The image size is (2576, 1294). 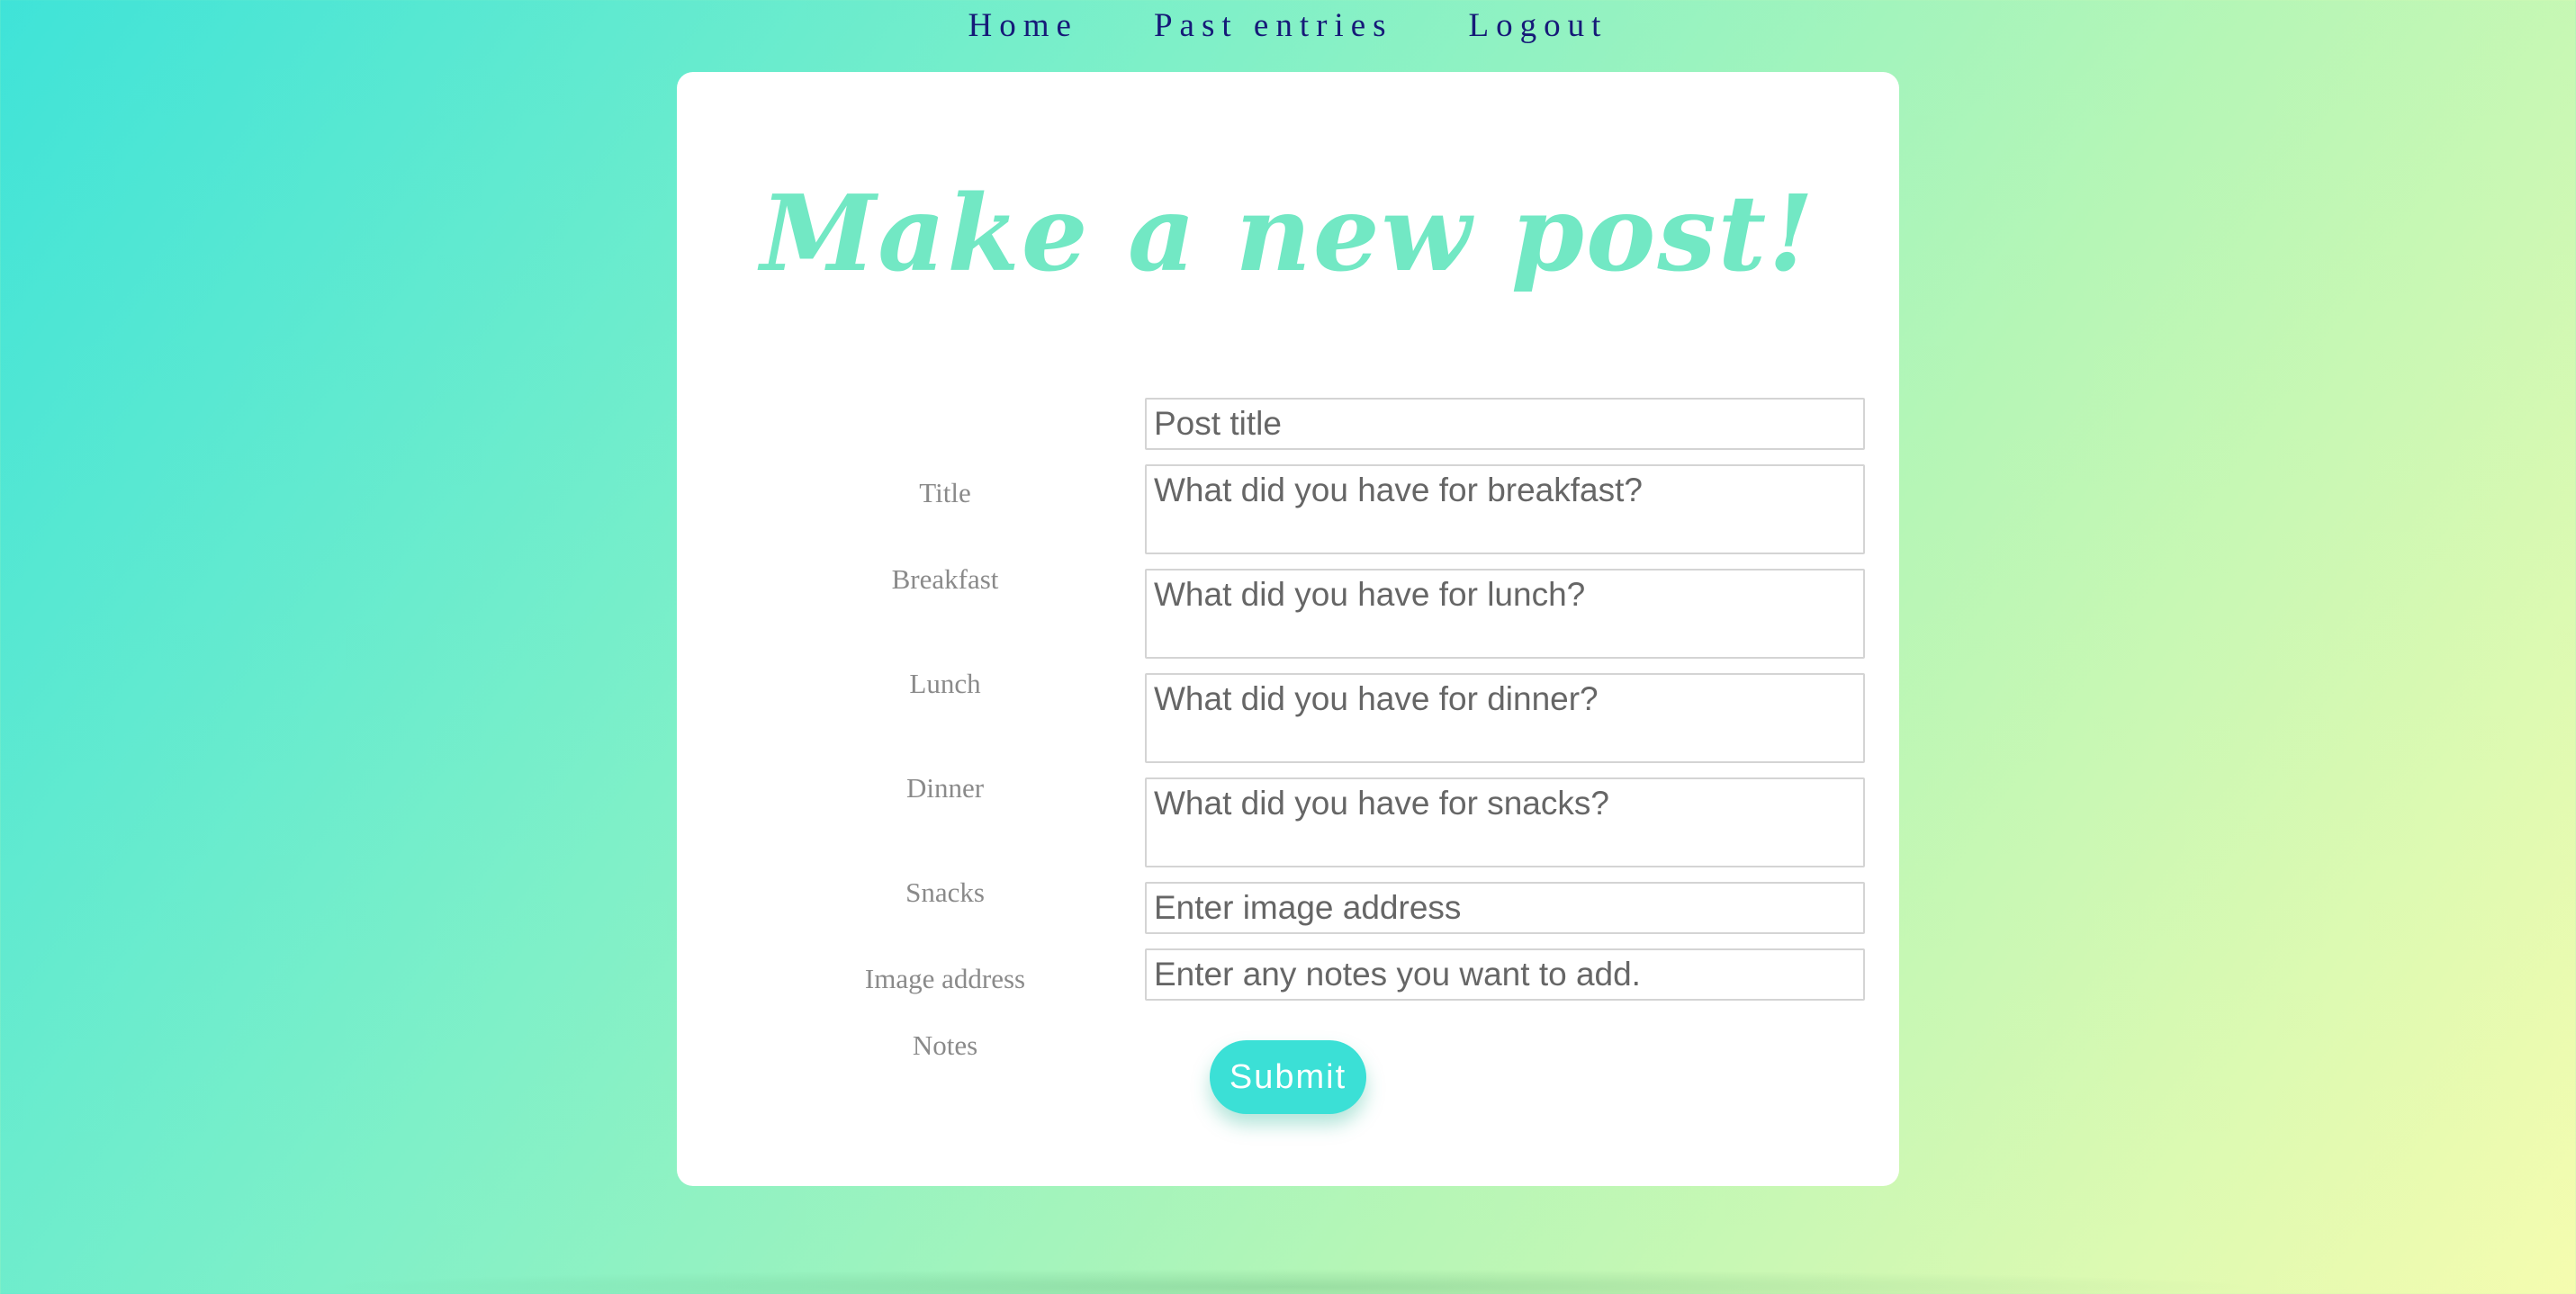 I want to click on title-label: Title, so click(x=945, y=493).